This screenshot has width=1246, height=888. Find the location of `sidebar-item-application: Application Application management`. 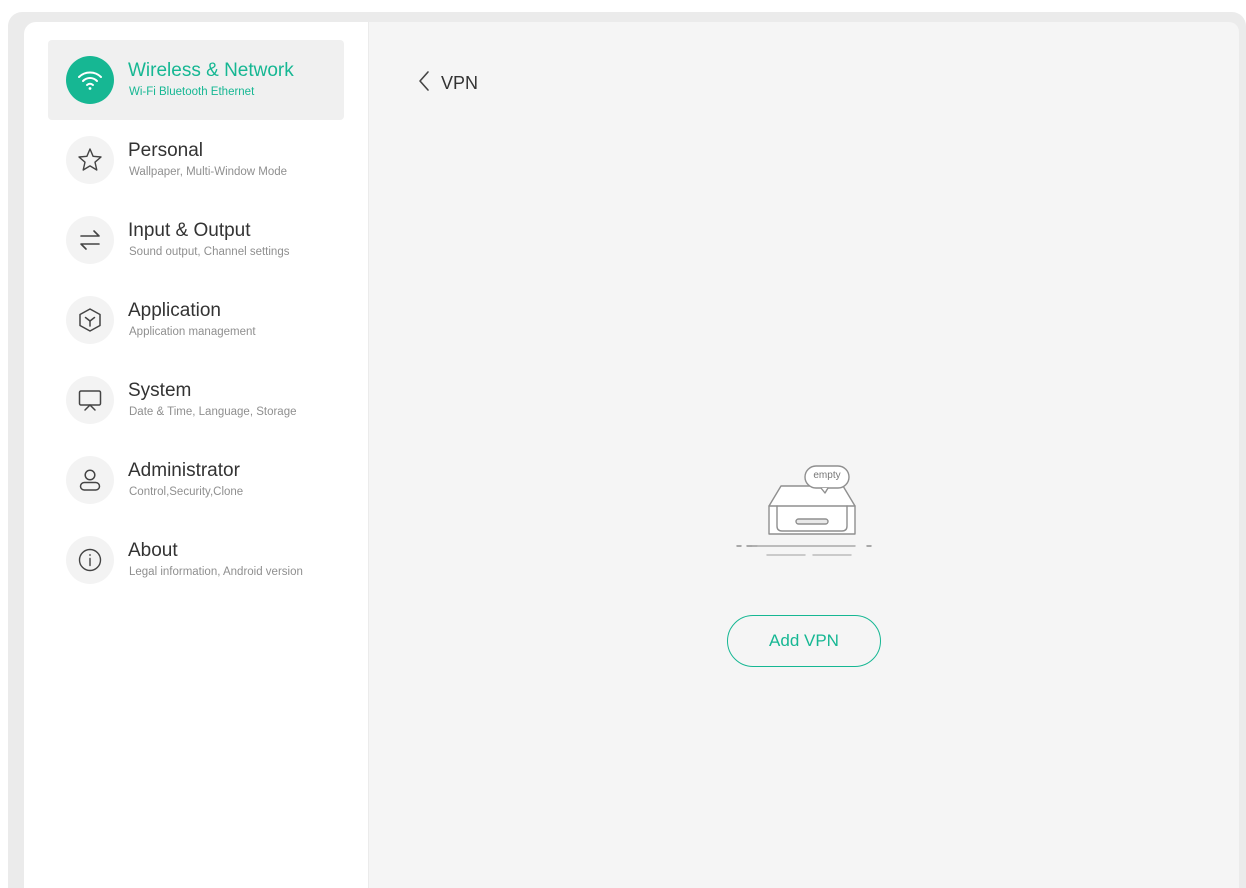

sidebar-item-application: Application Application management is located at coordinates (196, 320).